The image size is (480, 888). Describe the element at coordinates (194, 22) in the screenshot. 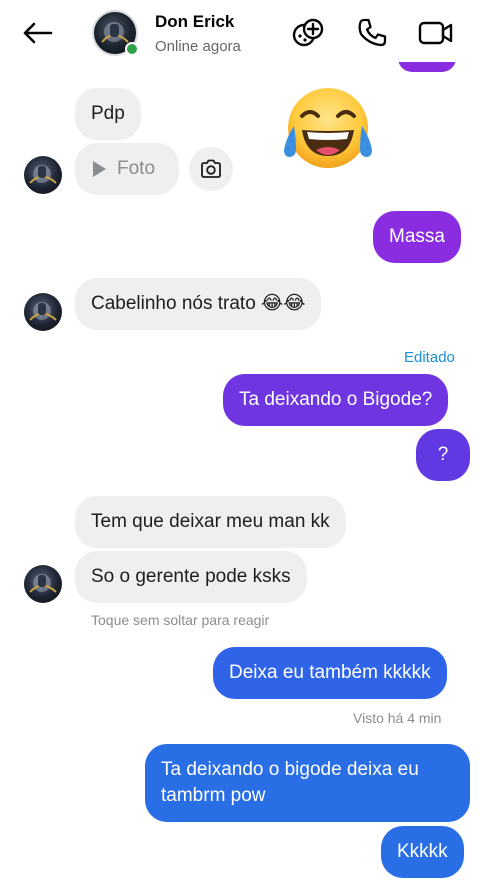

I see `contact-name: Don Erick` at that location.